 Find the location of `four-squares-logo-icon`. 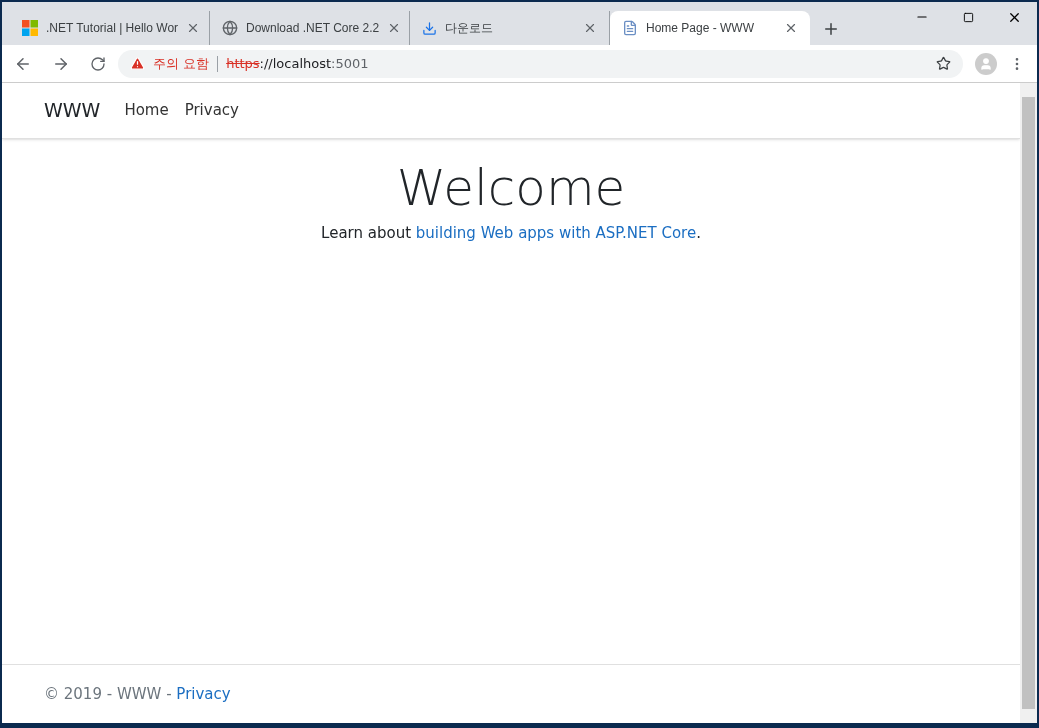

four-squares-logo-icon is located at coordinates (30, 28).